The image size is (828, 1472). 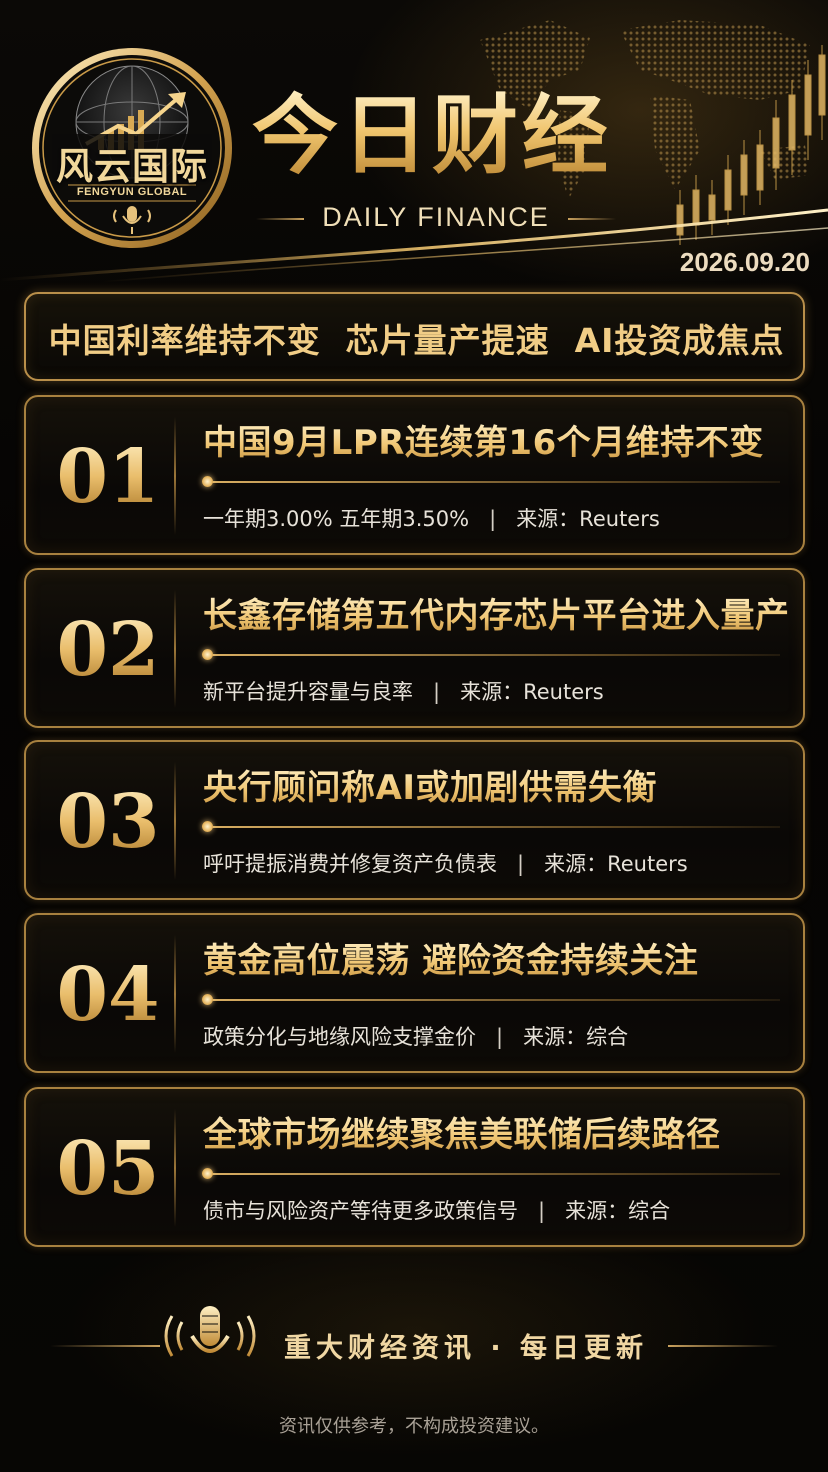 What do you see at coordinates (360, 1211) in the screenshot?
I see `news-detail: 债市与风险资产等待更多政策信号` at bounding box center [360, 1211].